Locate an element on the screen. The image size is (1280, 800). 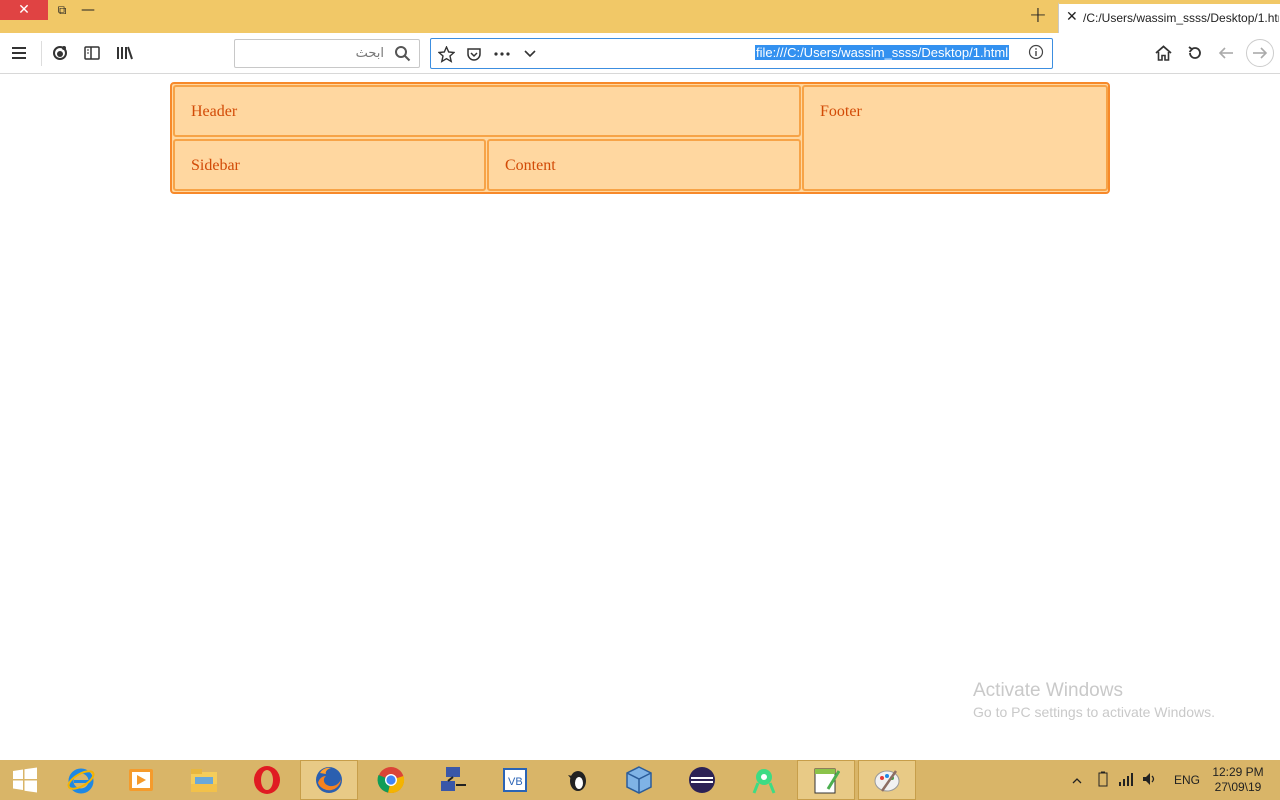
tab-close-button: ✕ is located at coordinates (1072, 17).